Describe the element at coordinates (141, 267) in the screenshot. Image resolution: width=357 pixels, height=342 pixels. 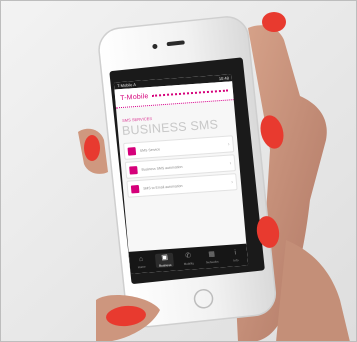
I see `tab-label: Home` at that location.